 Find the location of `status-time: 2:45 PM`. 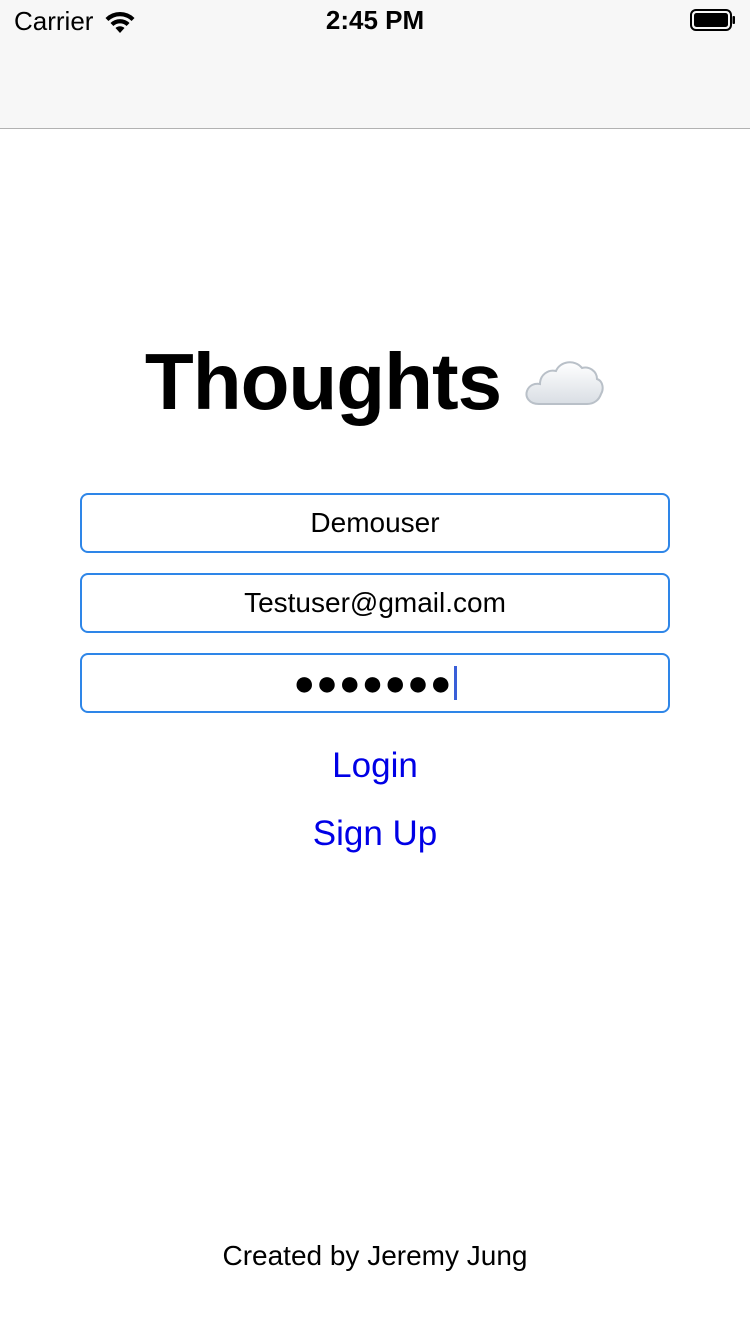

status-time: 2:45 PM is located at coordinates (375, 20).